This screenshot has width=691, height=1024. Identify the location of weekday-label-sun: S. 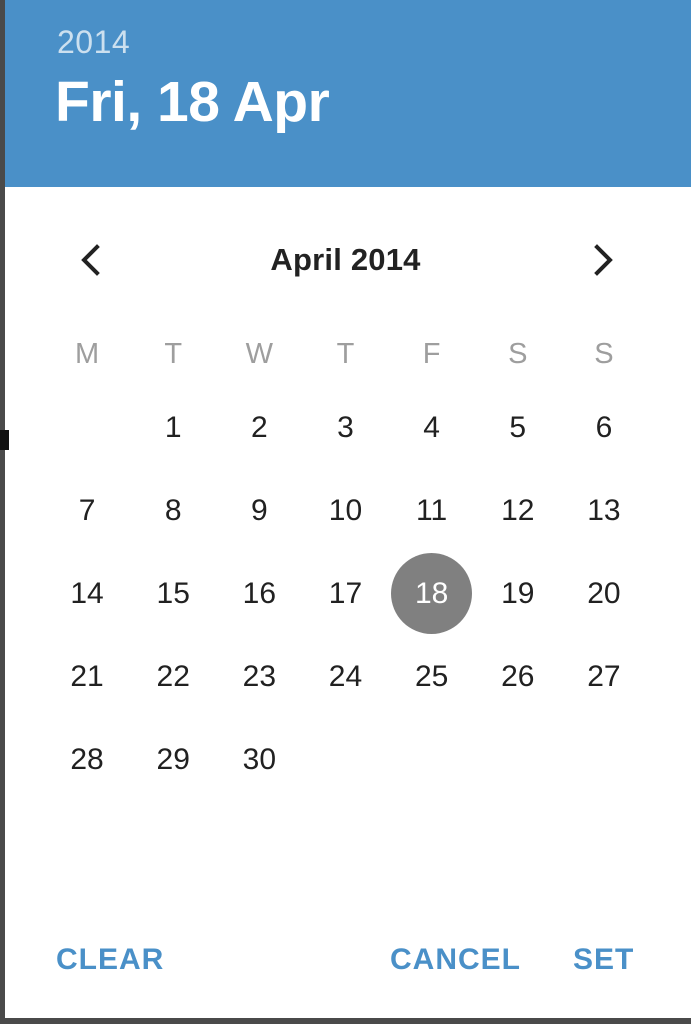
(604, 353).